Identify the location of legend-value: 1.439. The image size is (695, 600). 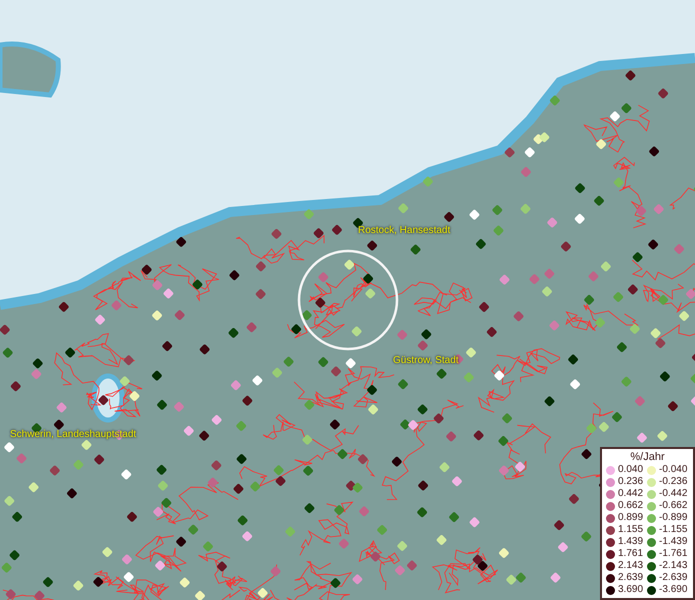
(631, 542).